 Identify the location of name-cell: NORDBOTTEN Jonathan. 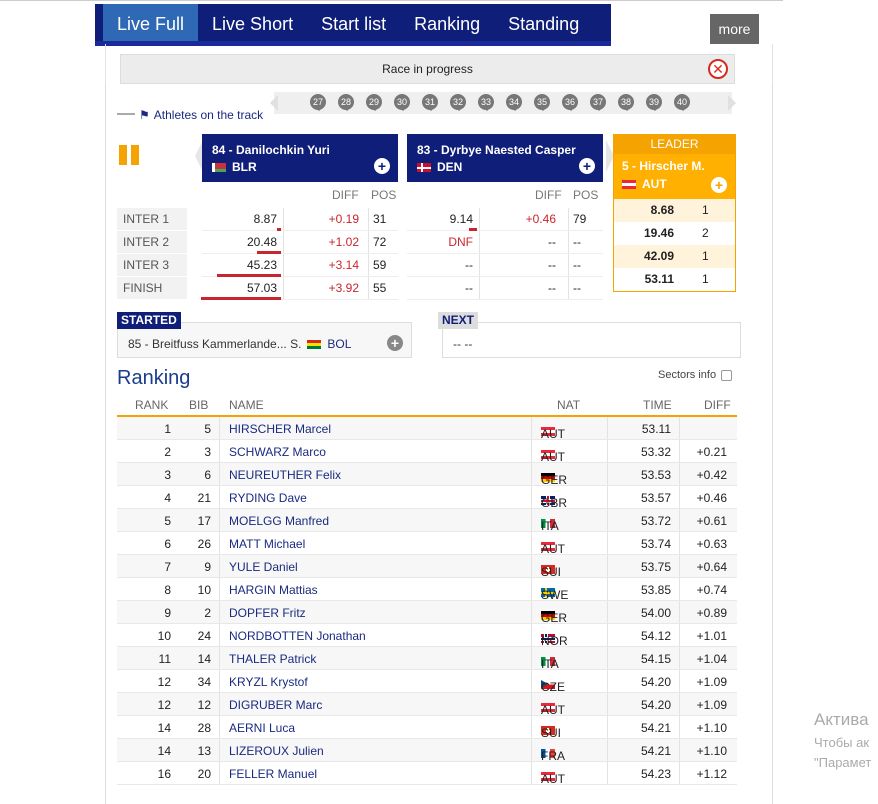
(297, 636).